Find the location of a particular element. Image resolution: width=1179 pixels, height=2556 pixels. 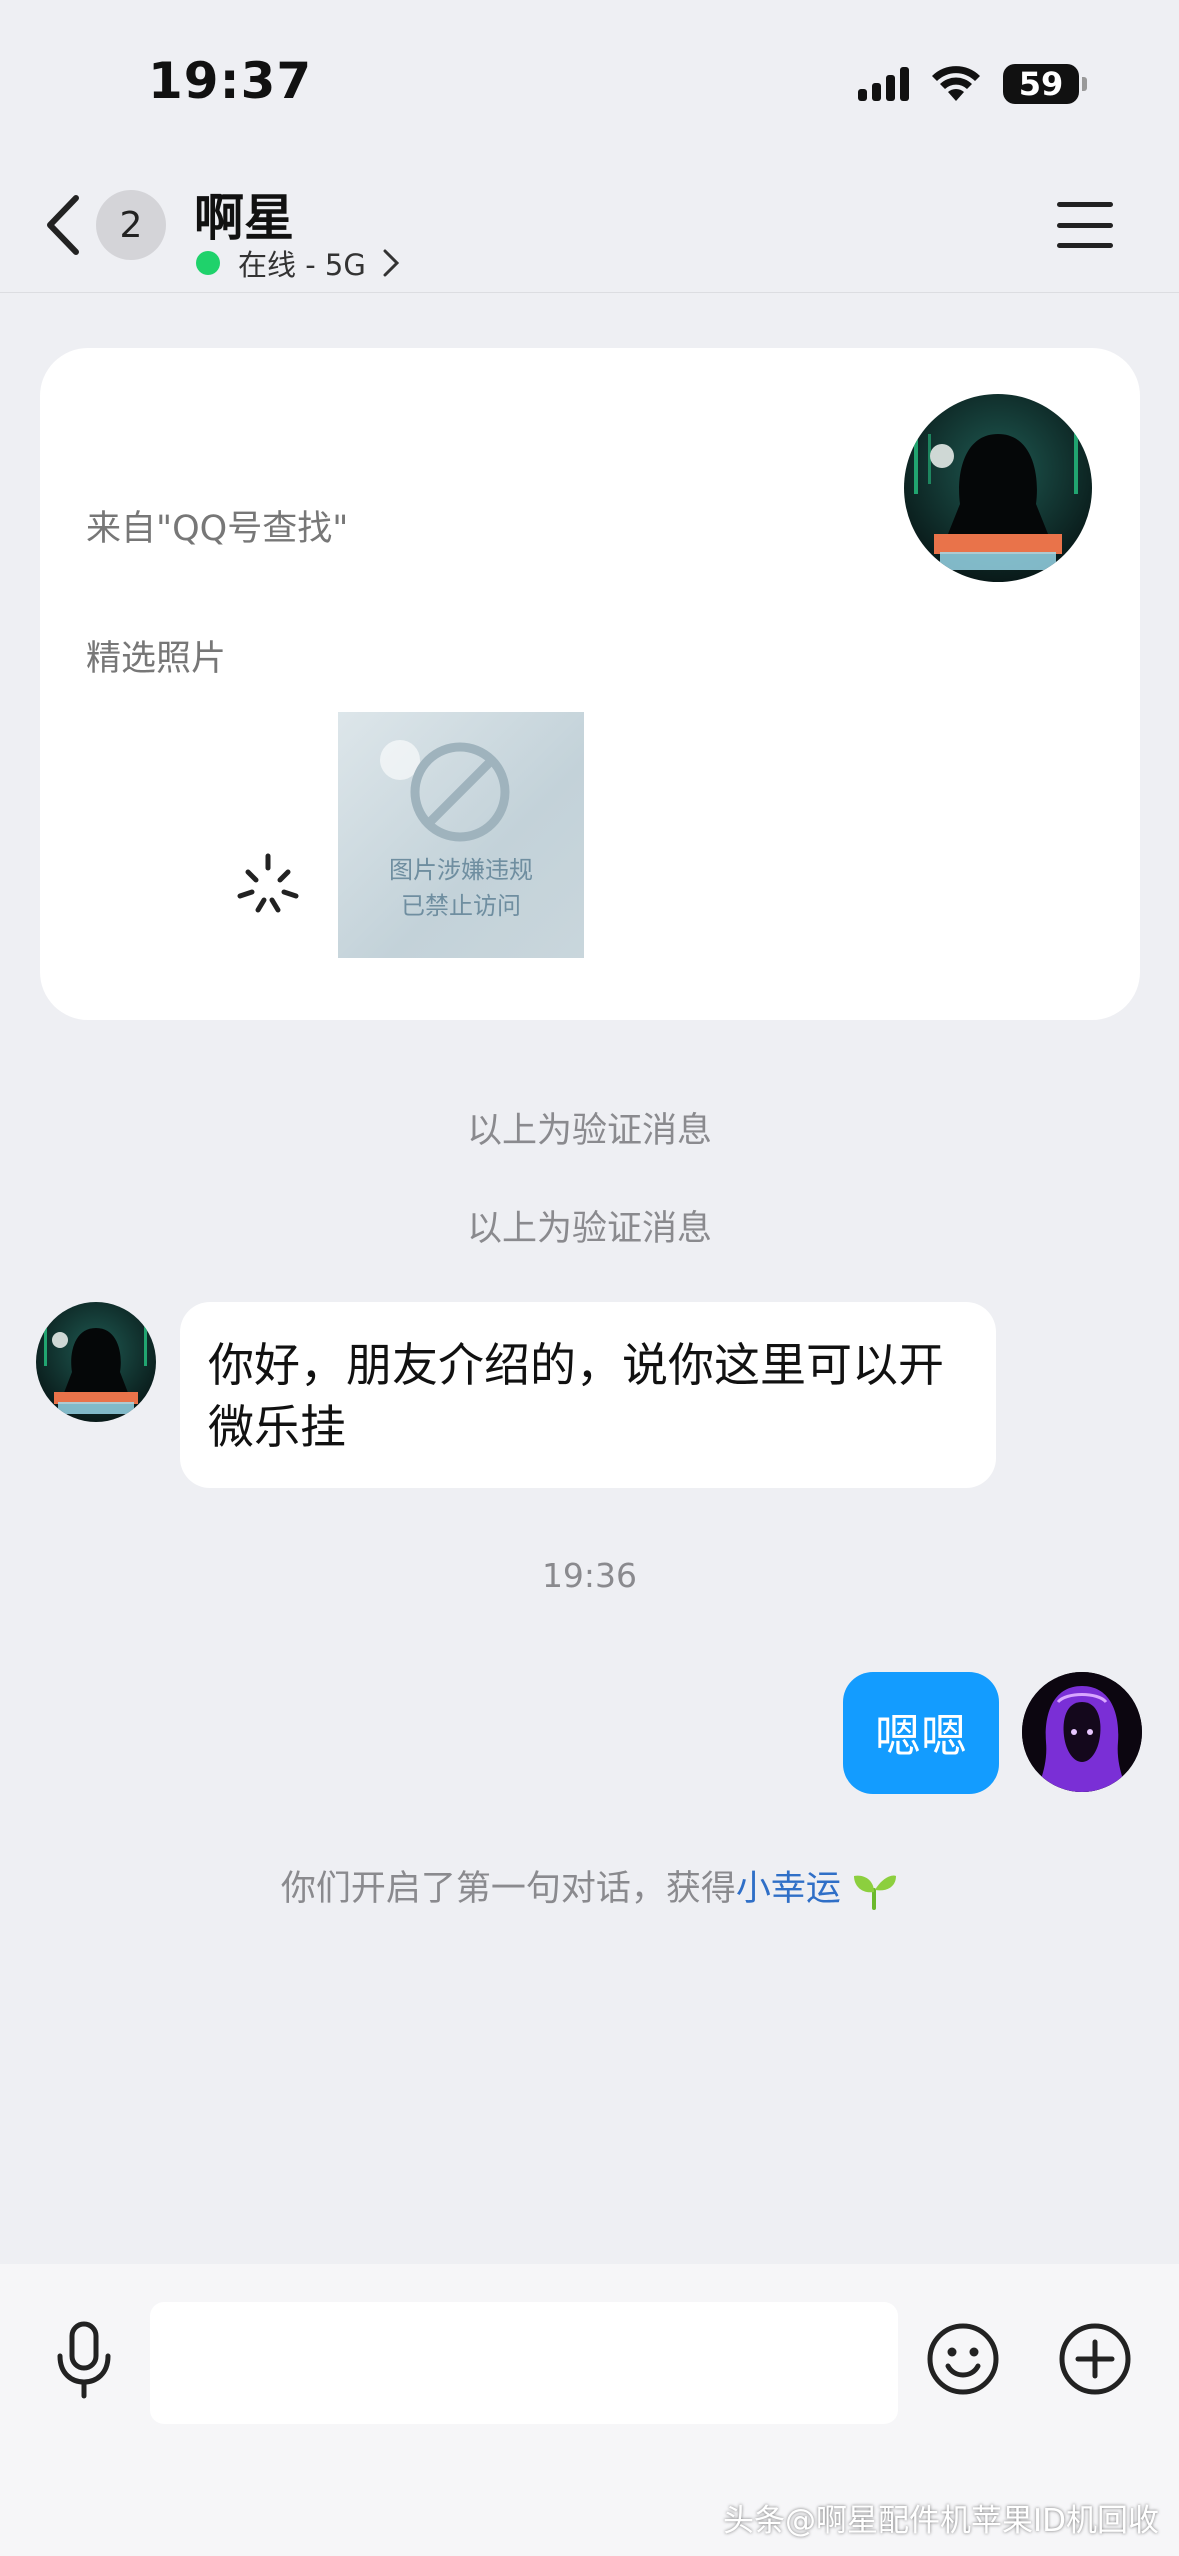

chevron-right-icon is located at coordinates (391, 263).